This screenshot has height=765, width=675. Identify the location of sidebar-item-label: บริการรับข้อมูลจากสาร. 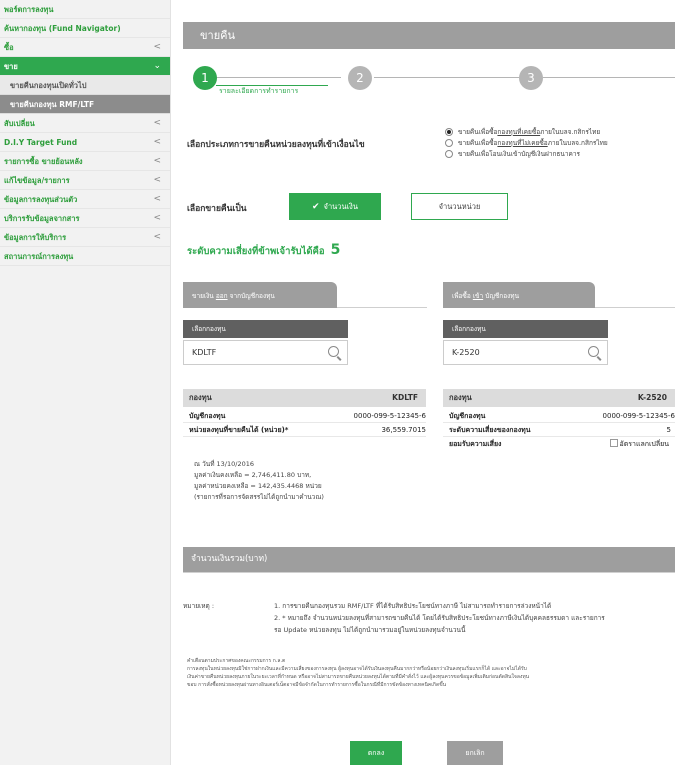
(42, 218).